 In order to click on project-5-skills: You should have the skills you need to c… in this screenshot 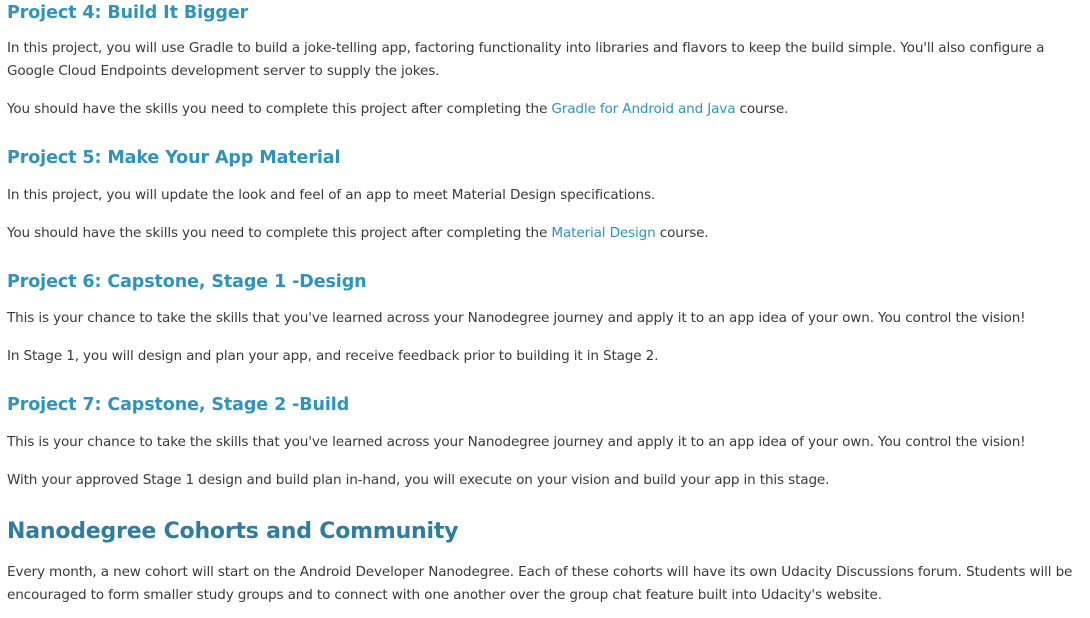, I will do `click(543, 233)`.